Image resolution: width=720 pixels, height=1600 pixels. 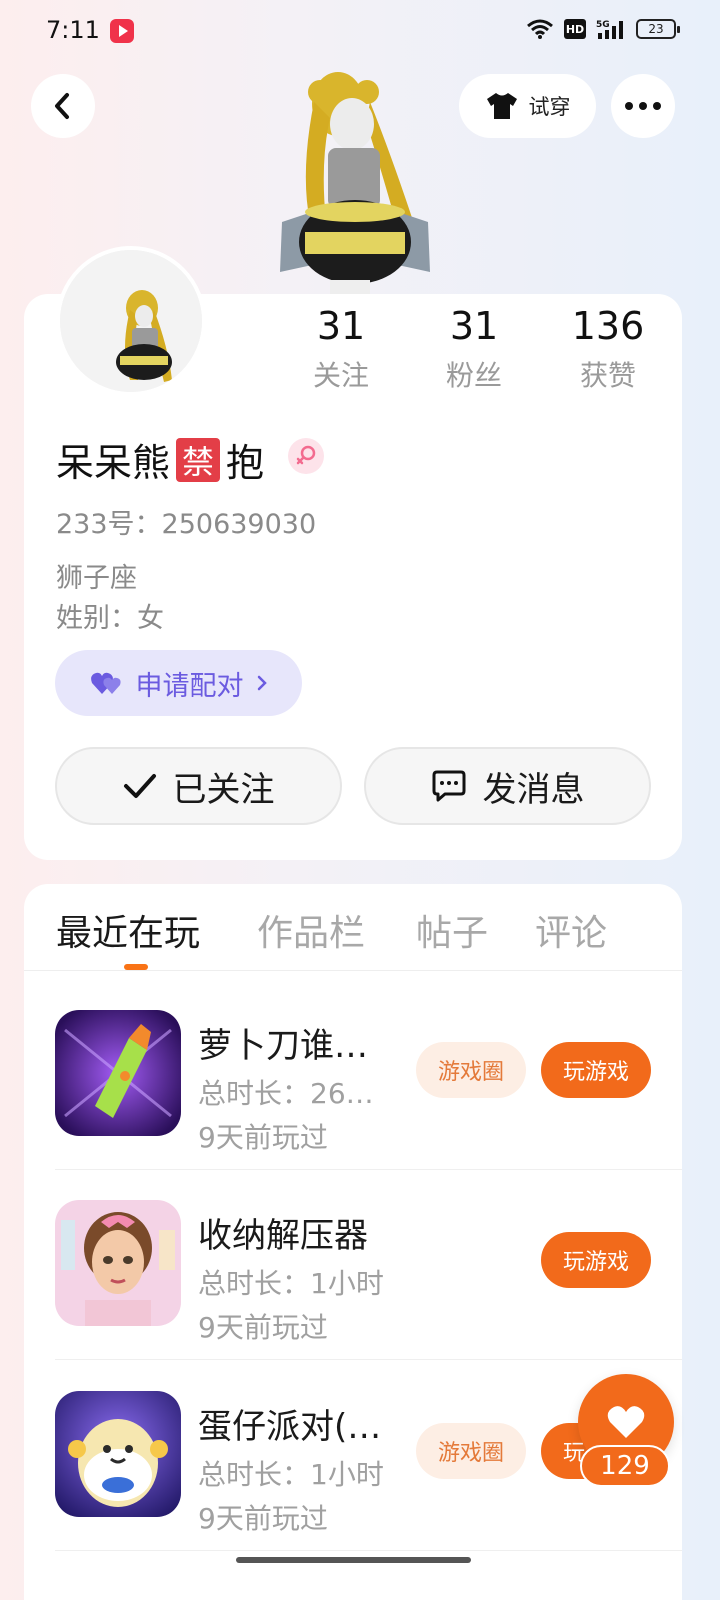 I want to click on request-match-label: 申请配对, so click(x=189, y=686).